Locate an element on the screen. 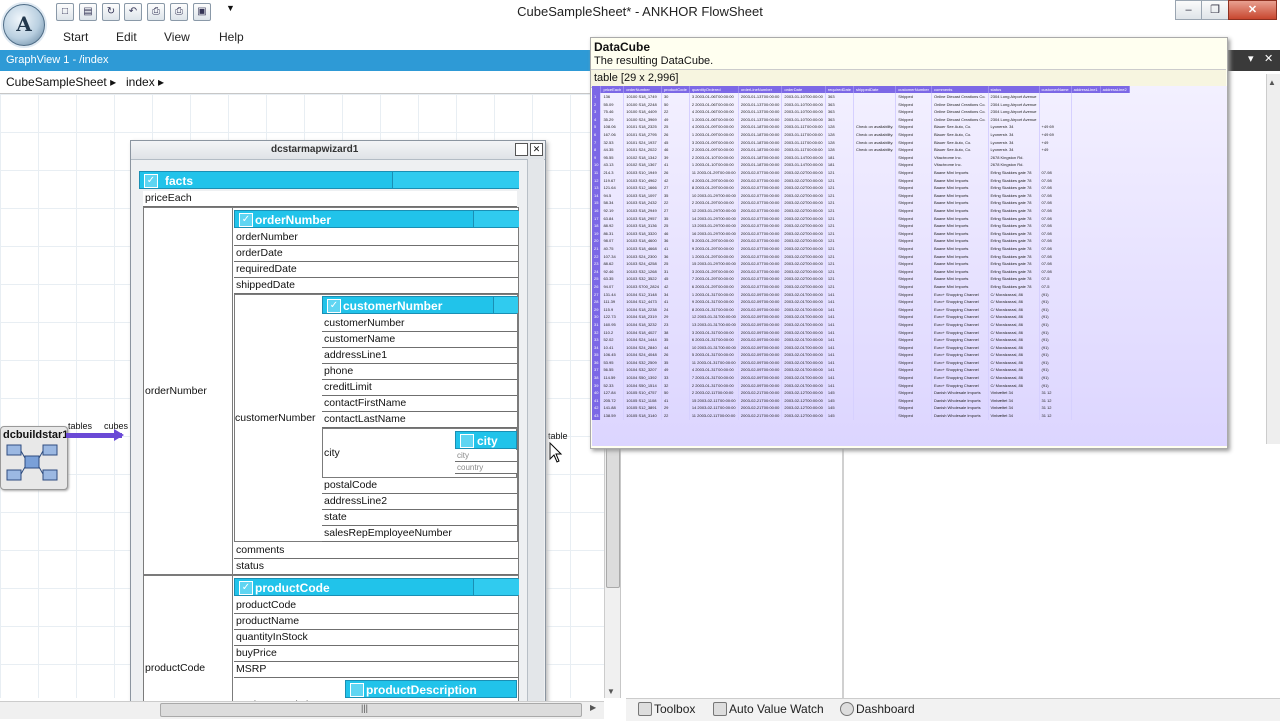 Image resolution: width=1280 pixels, height=721 pixels. field-state: state is located at coordinates (419, 518).